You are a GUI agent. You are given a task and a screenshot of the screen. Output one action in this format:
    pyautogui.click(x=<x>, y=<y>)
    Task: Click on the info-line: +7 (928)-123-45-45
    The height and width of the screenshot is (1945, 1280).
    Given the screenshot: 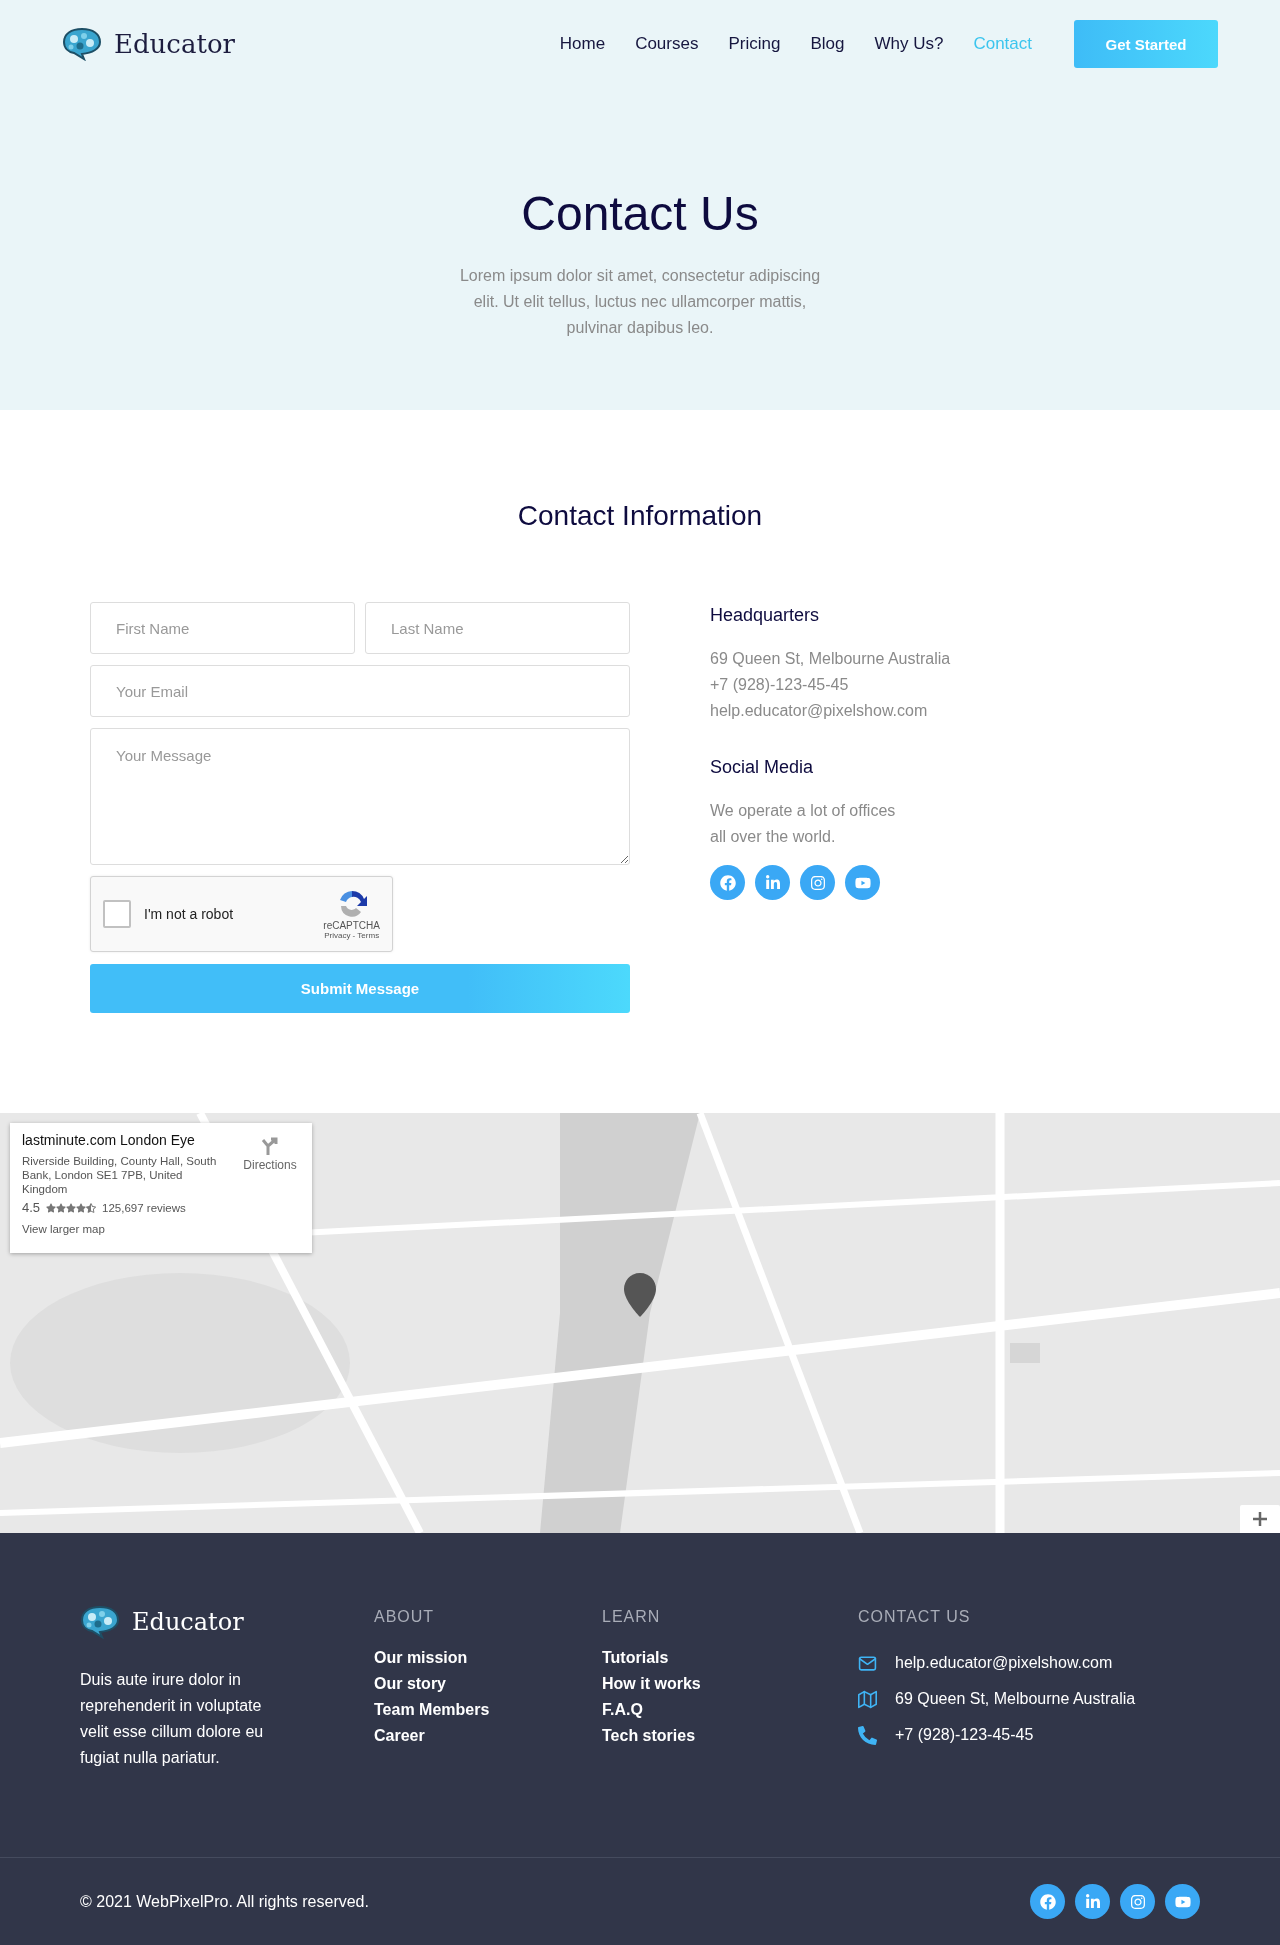 What is the action you would take?
    pyautogui.click(x=780, y=685)
    